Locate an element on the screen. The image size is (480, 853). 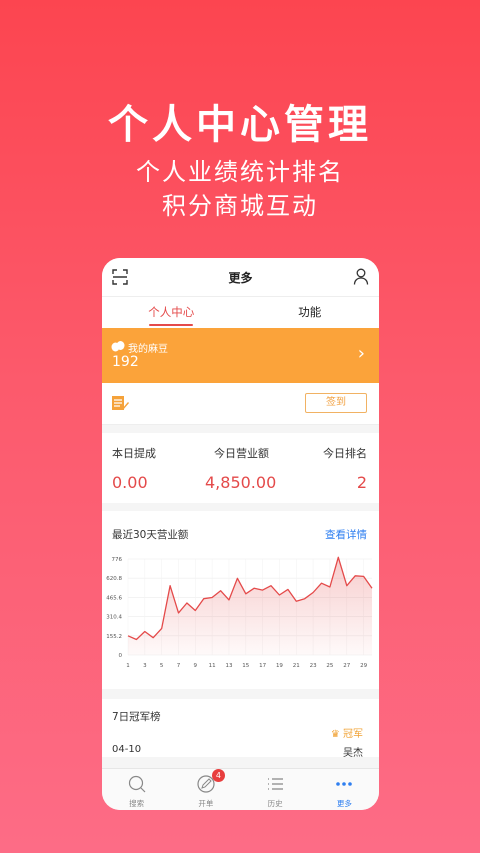
bottom-tab-order: 4 开单 is located at coordinates (205, 789).